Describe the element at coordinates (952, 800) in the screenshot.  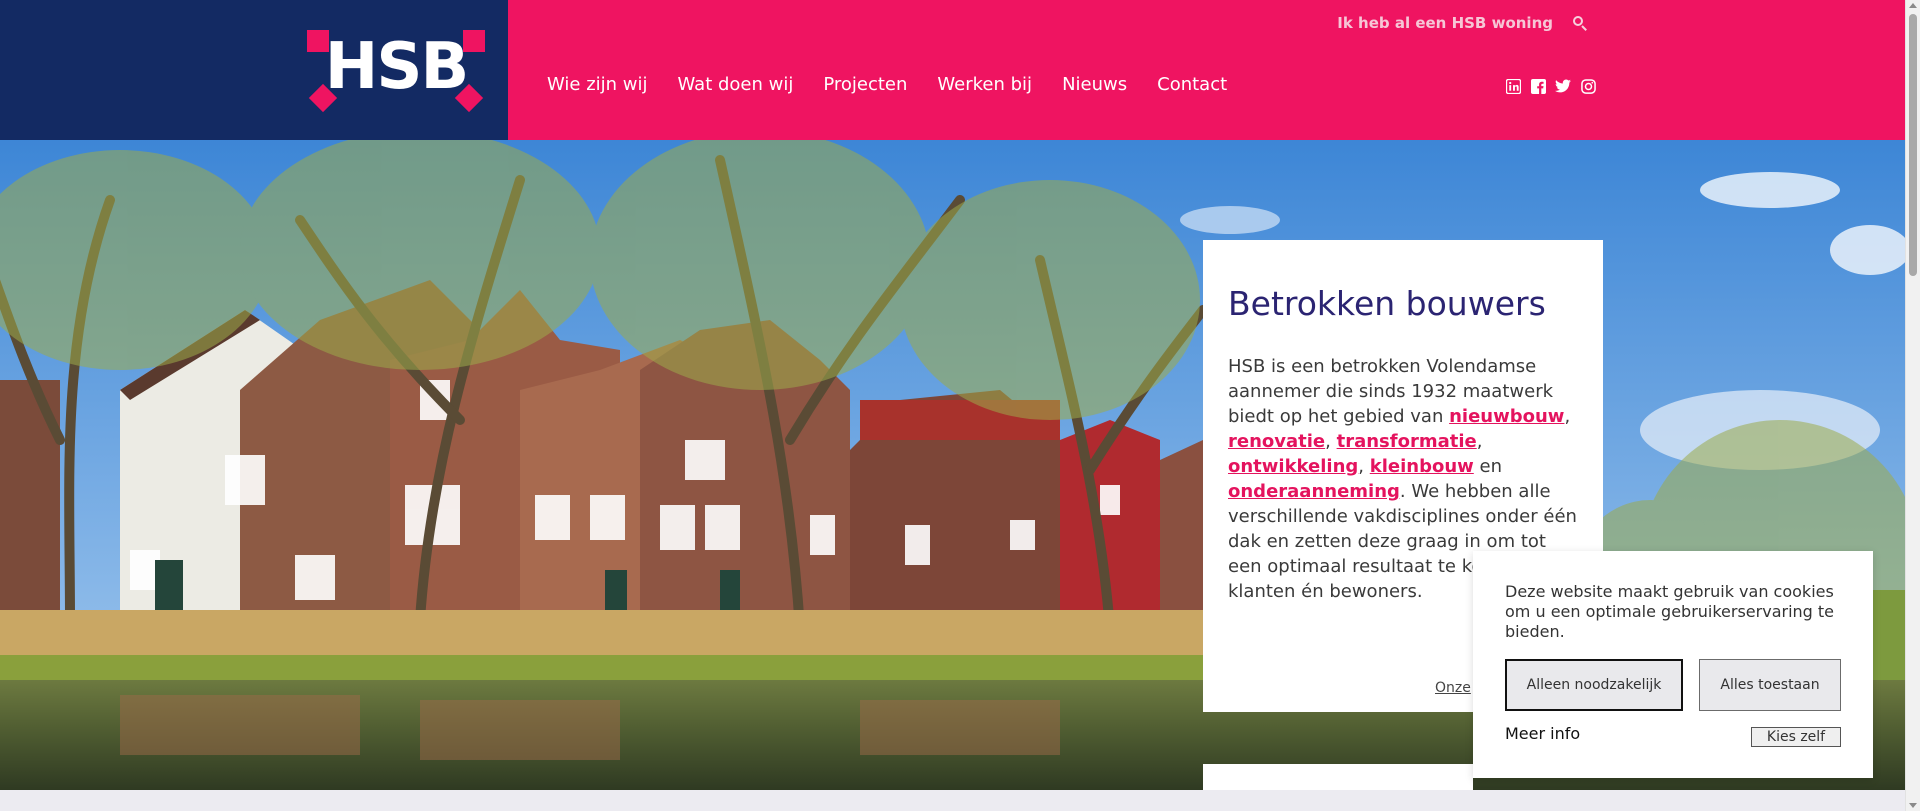
I see `content-area` at that location.